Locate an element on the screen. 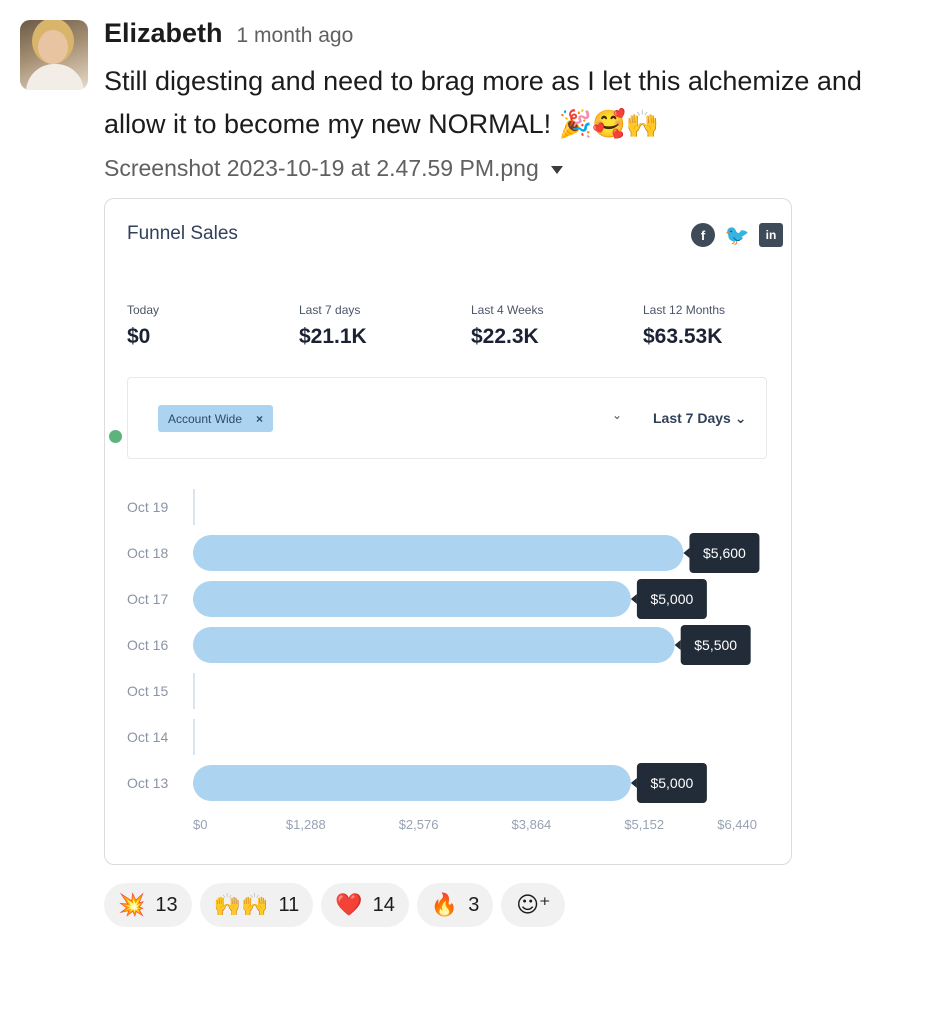 This screenshot has height=1024, width=926. stat-label: Today is located at coordinates (143, 310).